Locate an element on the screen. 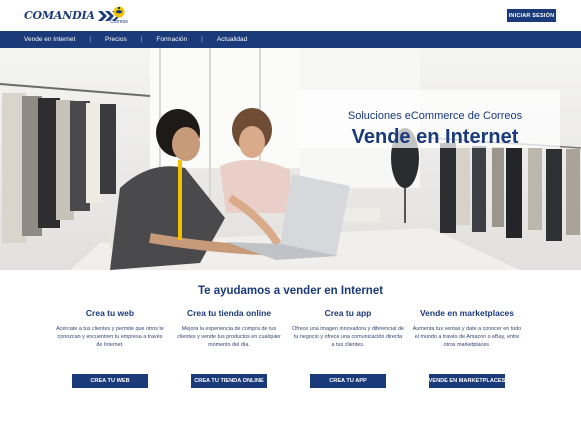 The height and width of the screenshot is (426, 581). nav-item-precios: Precios is located at coordinates (116, 39).